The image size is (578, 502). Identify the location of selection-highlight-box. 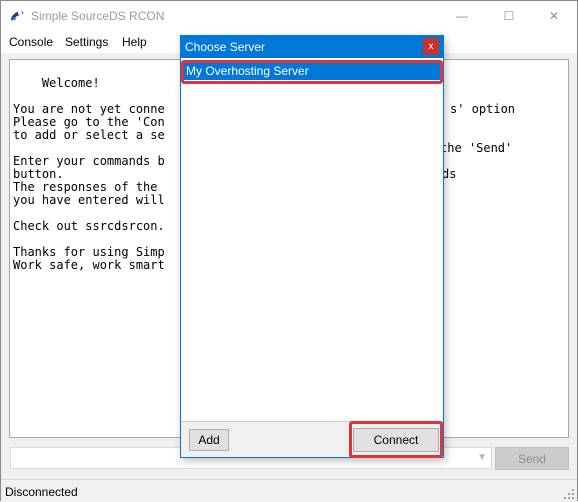
(312, 72).